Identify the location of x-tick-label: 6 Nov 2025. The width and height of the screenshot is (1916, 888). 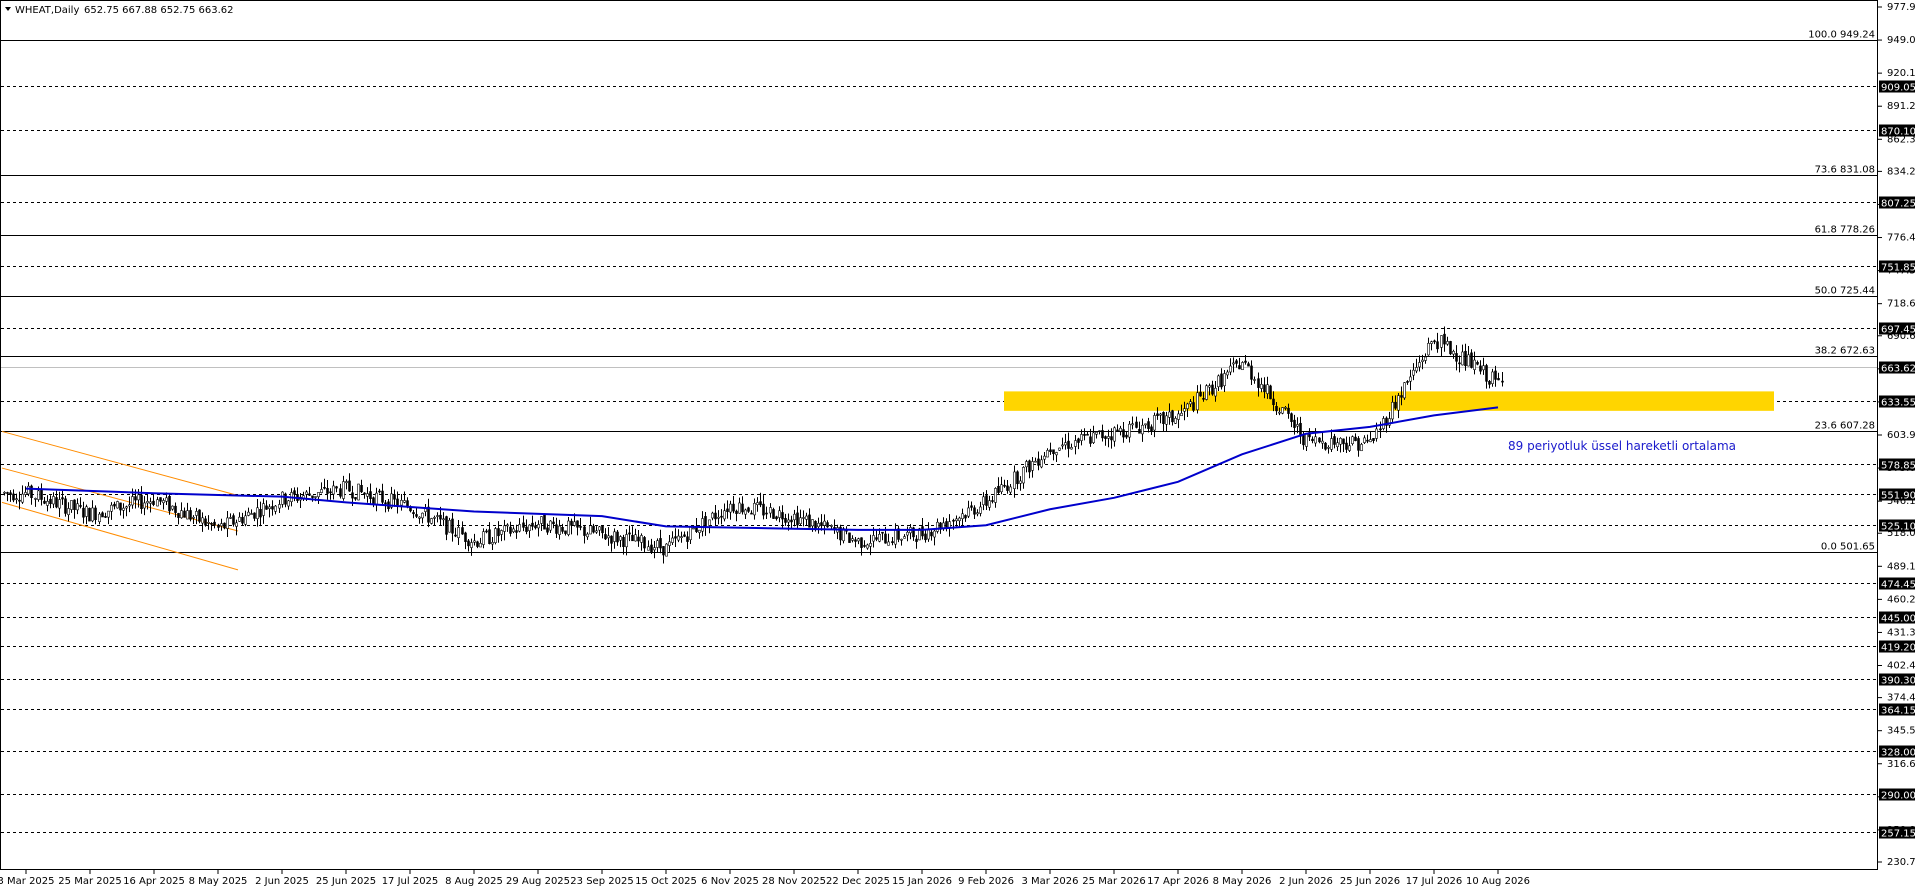
(730, 881).